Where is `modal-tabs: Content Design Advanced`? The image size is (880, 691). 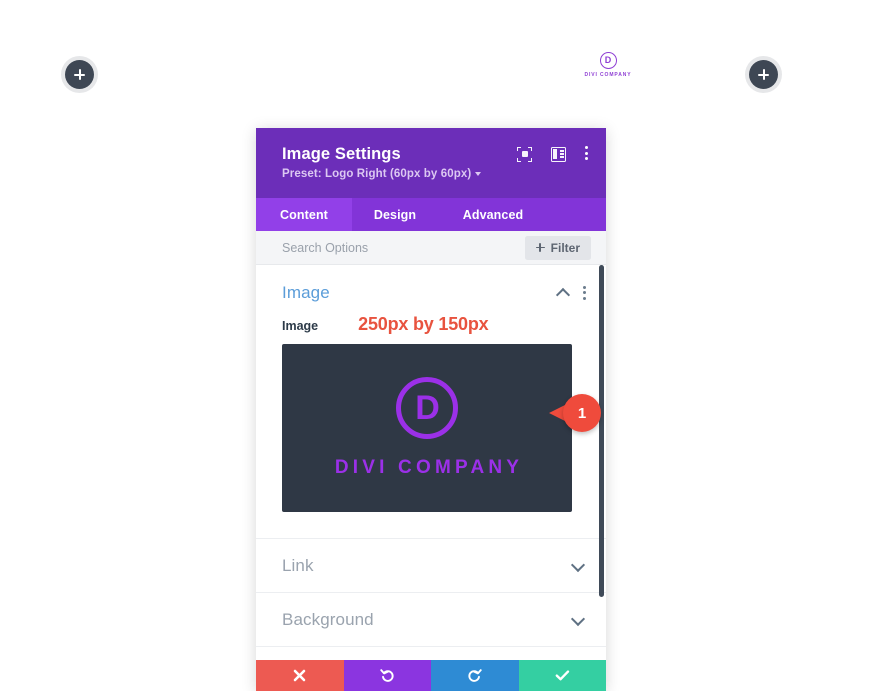 modal-tabs: Content Design Advanced is located at coordinates (431, 214).